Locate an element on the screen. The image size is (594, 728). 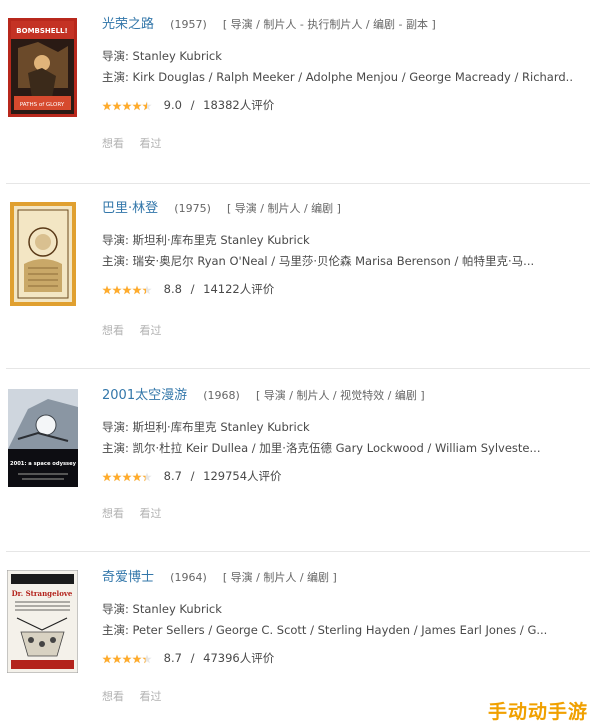
movie-title: 奇爱博士 is located at coordinates (128, 577).